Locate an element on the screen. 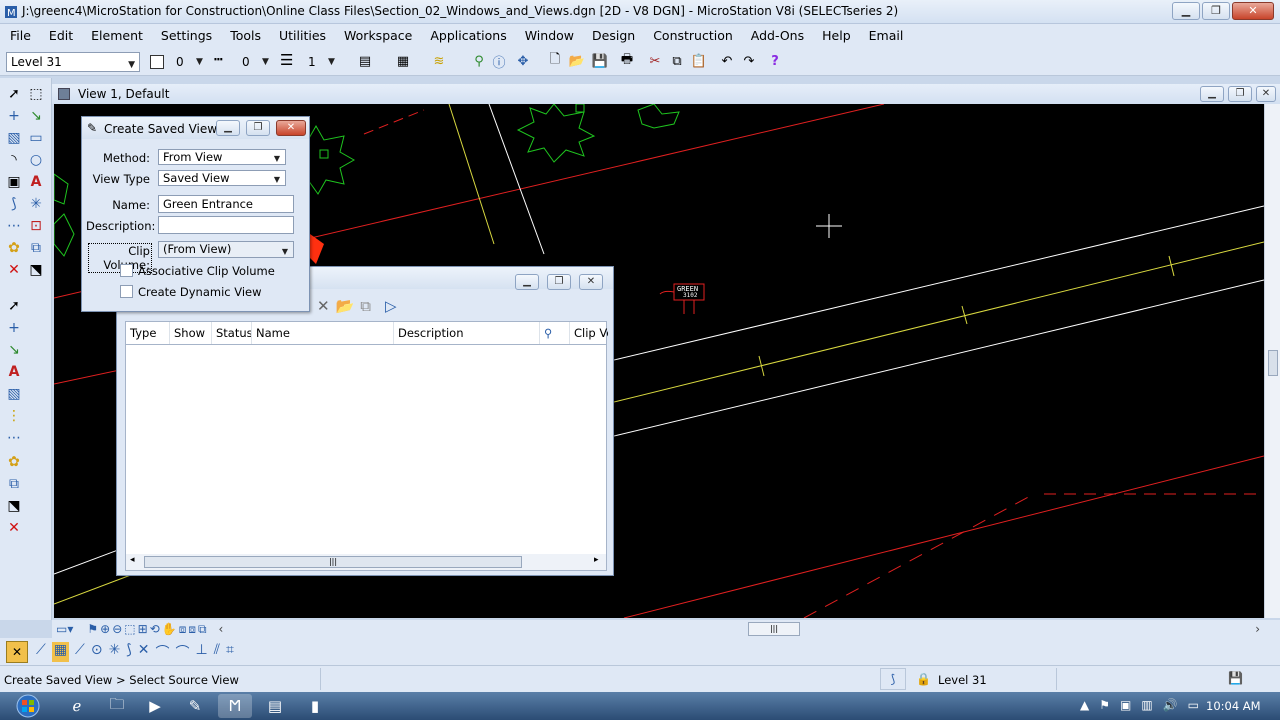 This screenshot has width=1280, height=720. menu-design: Design is located at coordinates (613, 35).